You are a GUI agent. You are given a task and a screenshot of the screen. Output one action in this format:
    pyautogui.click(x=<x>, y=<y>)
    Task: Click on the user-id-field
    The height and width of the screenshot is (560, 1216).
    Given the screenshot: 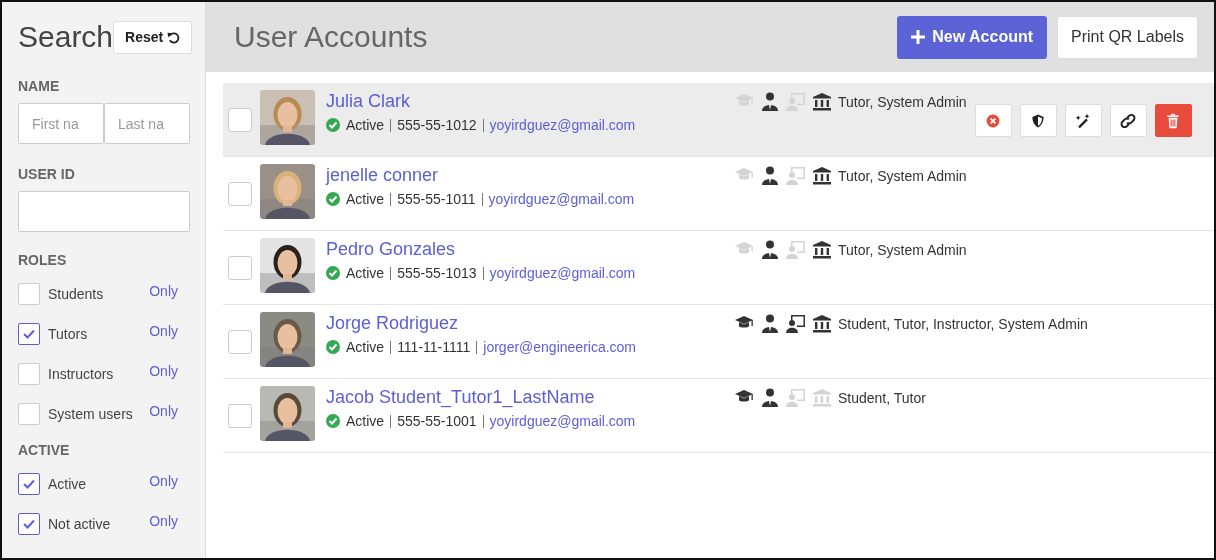 What is the action you would take?
    pyautogui.click(x=104, y=211)
    